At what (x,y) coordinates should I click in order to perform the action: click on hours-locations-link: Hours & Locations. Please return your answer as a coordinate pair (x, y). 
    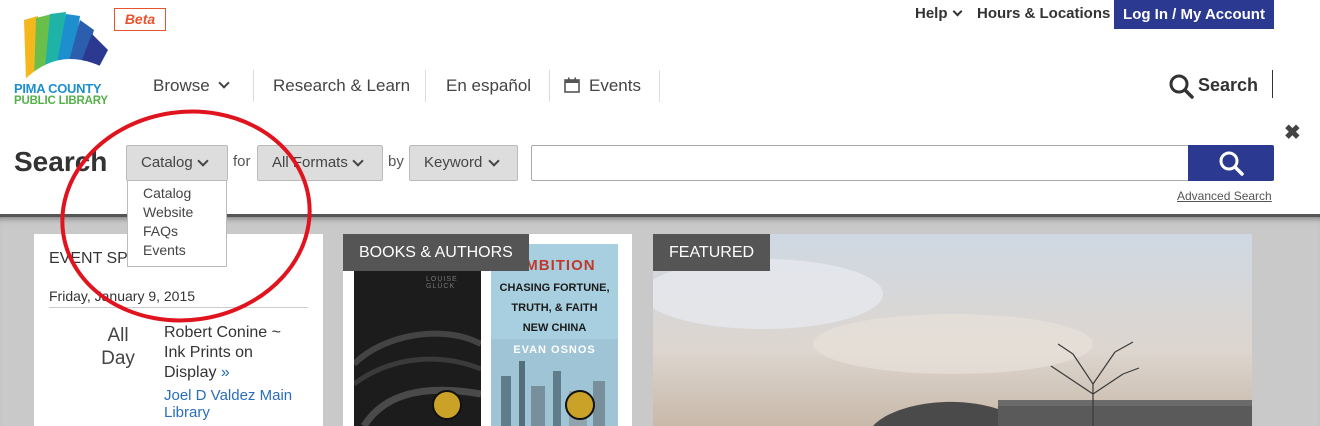
    Looking at the image, I should click on (1043, 14).